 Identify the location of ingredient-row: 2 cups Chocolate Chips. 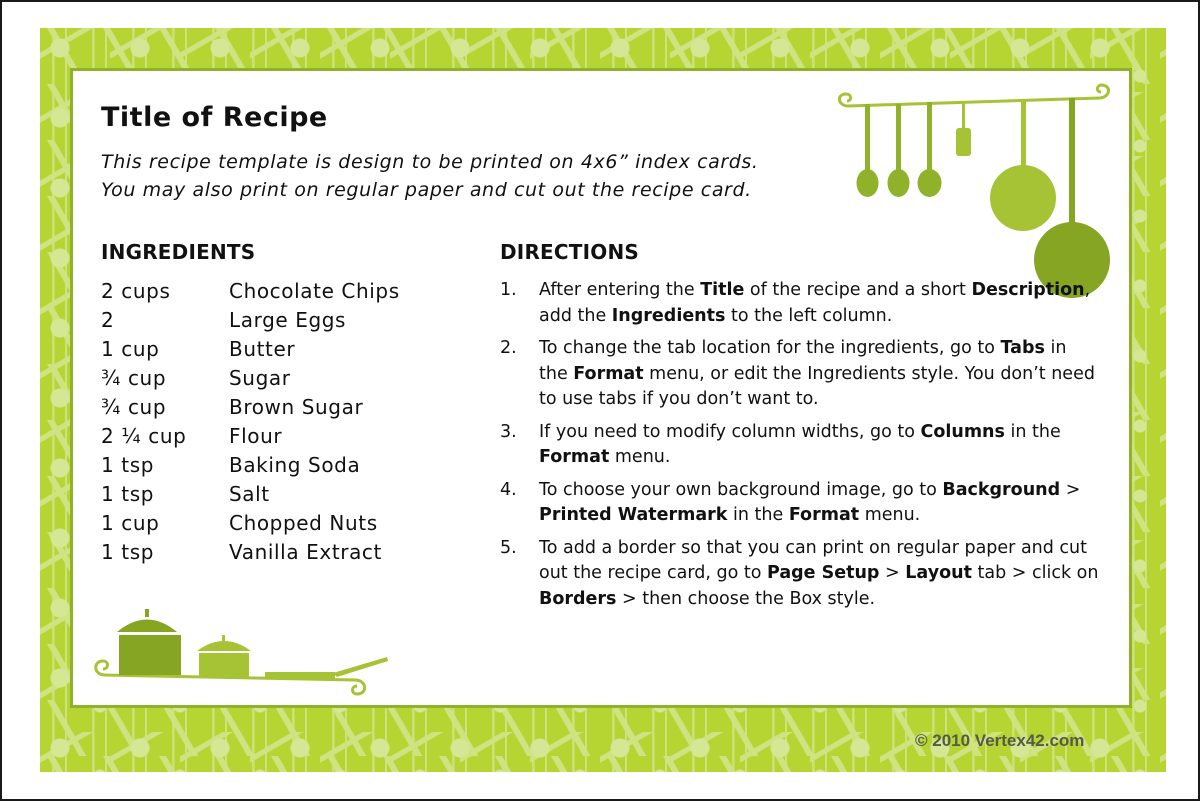
(250, 291).